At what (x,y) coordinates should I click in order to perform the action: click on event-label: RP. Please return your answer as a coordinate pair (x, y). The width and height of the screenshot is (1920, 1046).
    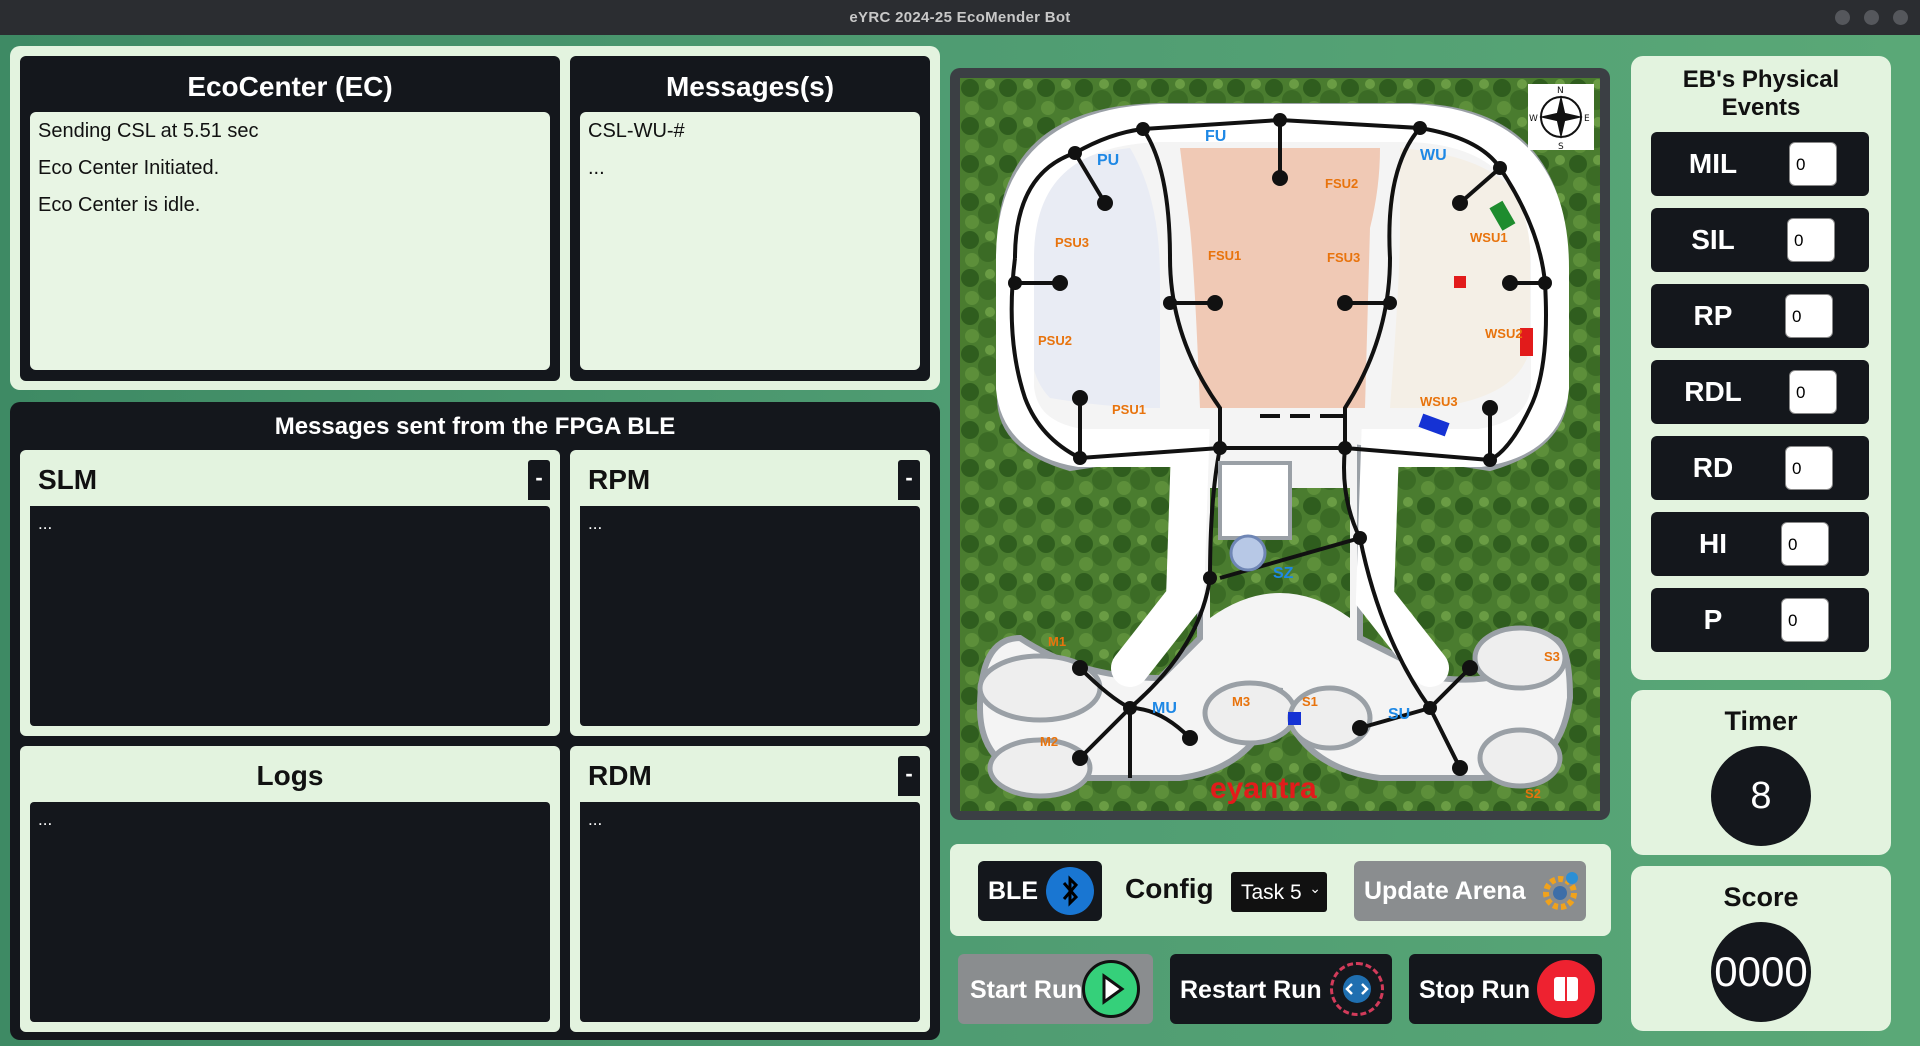
    Looking at the image, I should click on (1713, 315).